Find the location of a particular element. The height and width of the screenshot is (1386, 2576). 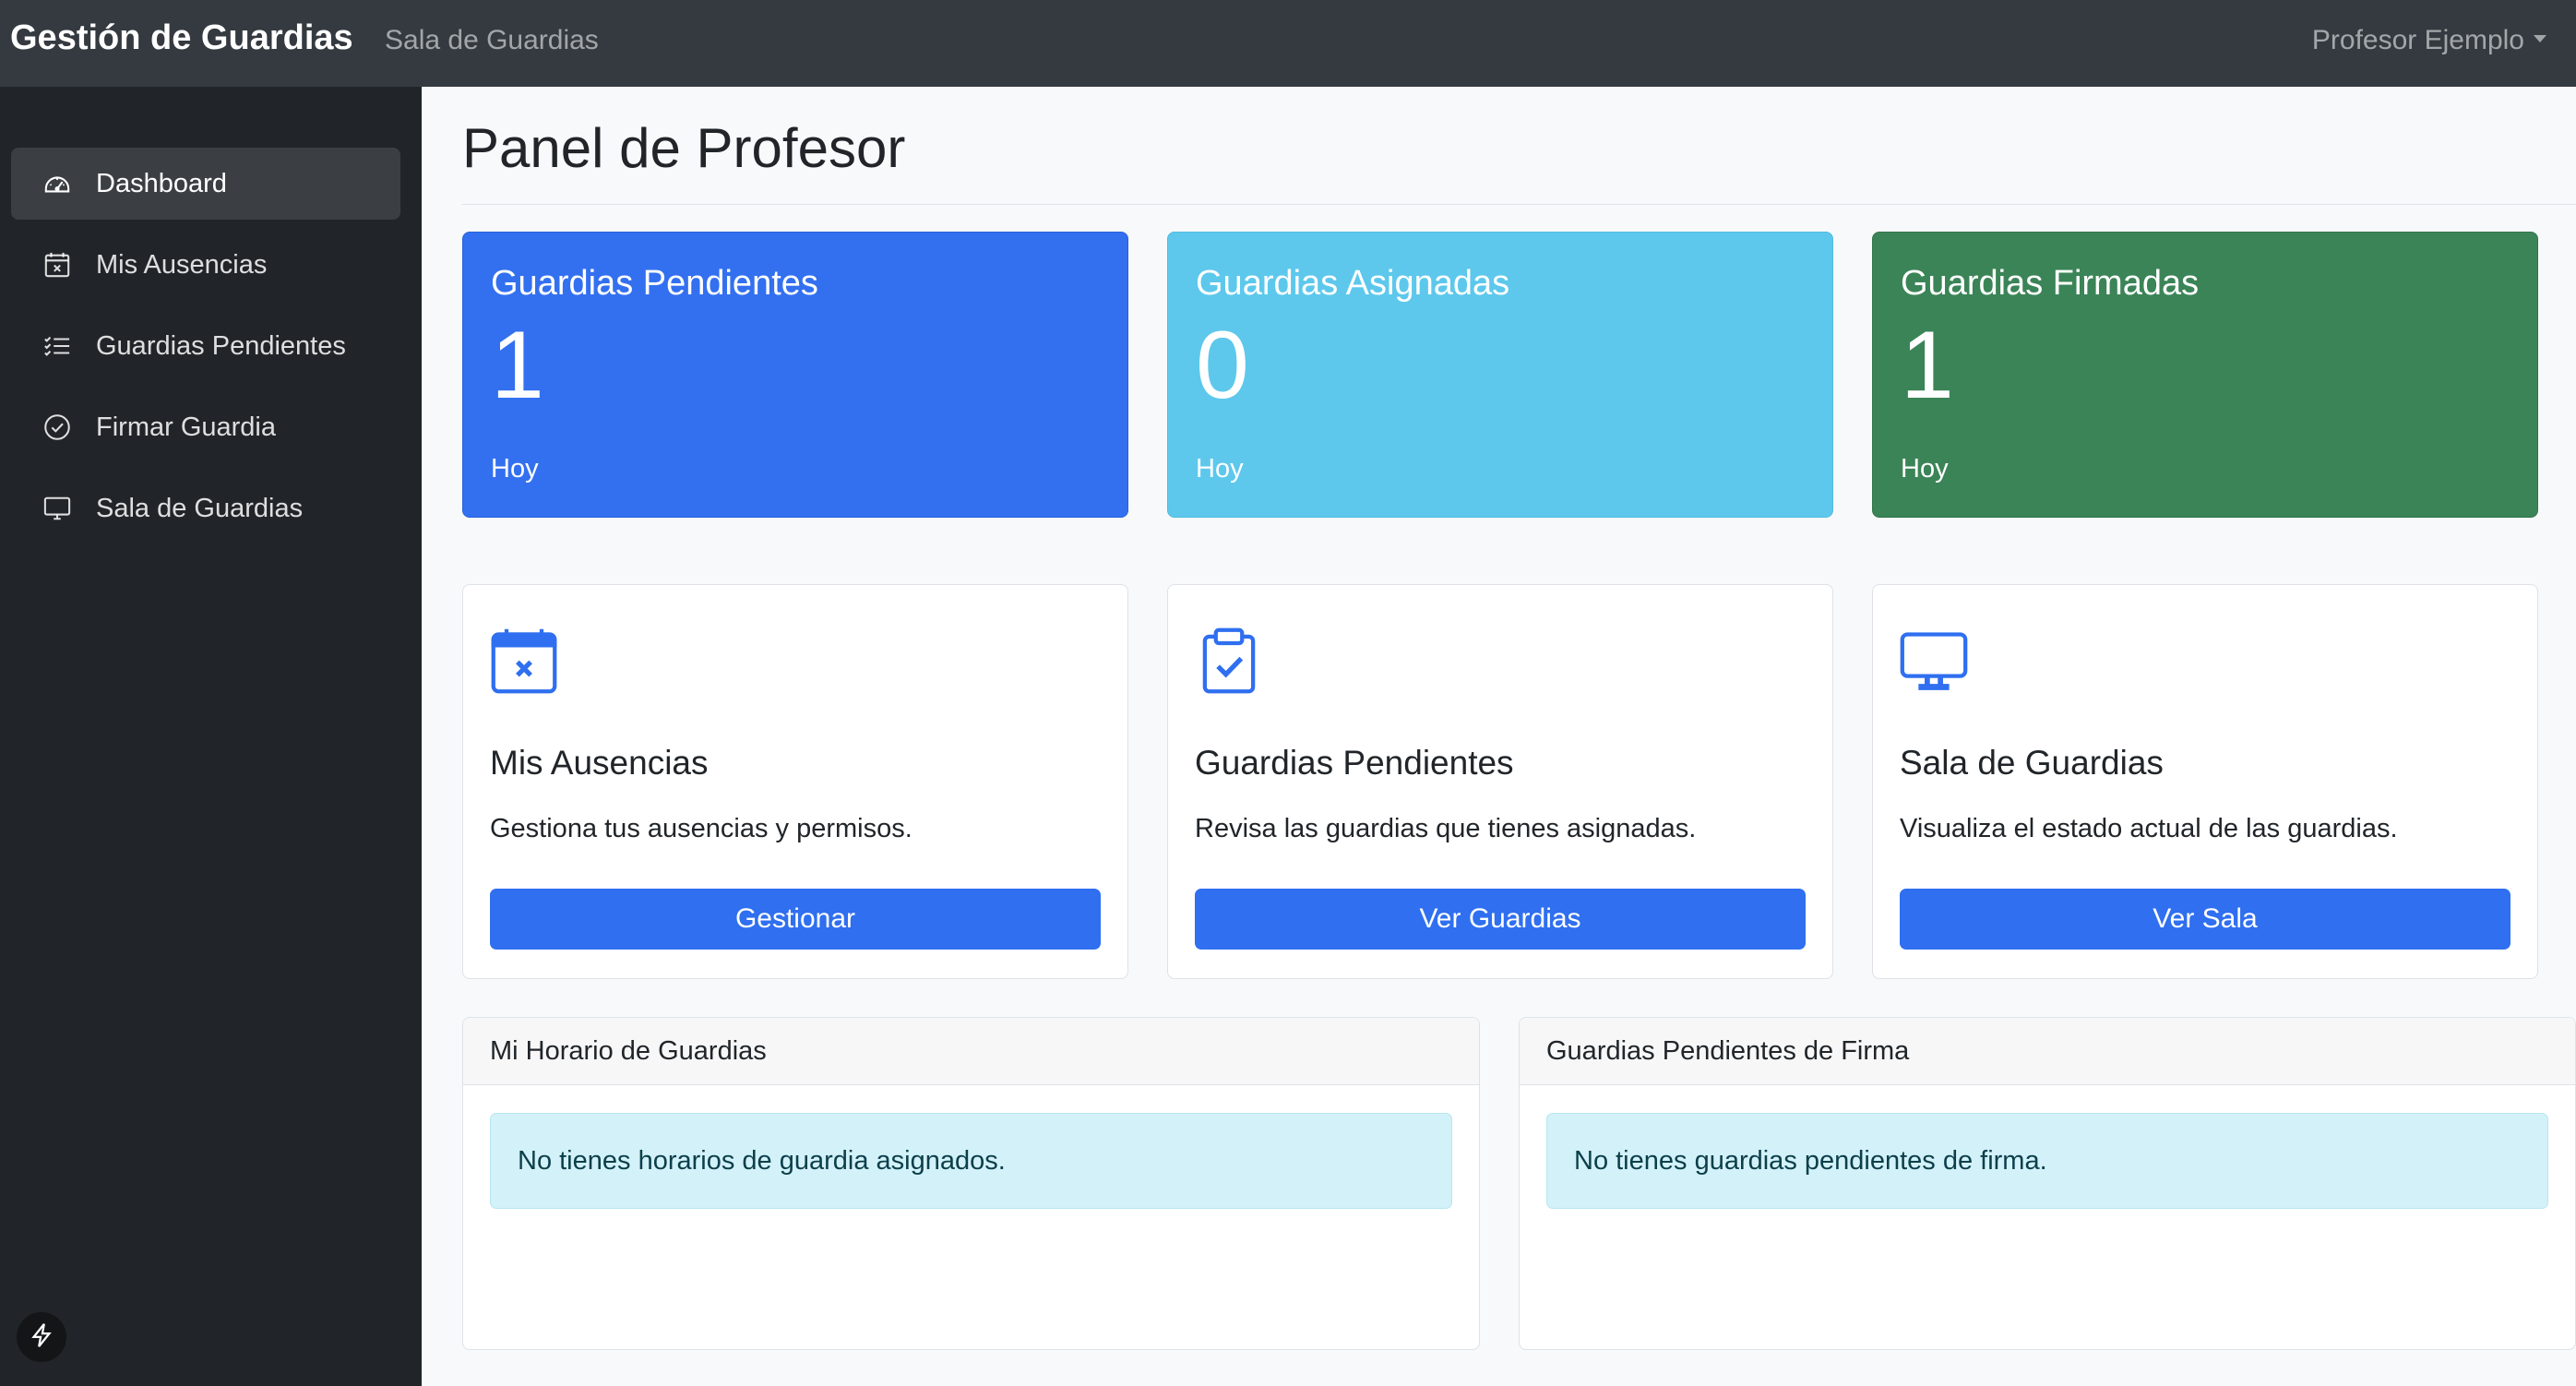

nav-link-sala-guardias: Sala de Guardias is located at coordinates (492, 40).